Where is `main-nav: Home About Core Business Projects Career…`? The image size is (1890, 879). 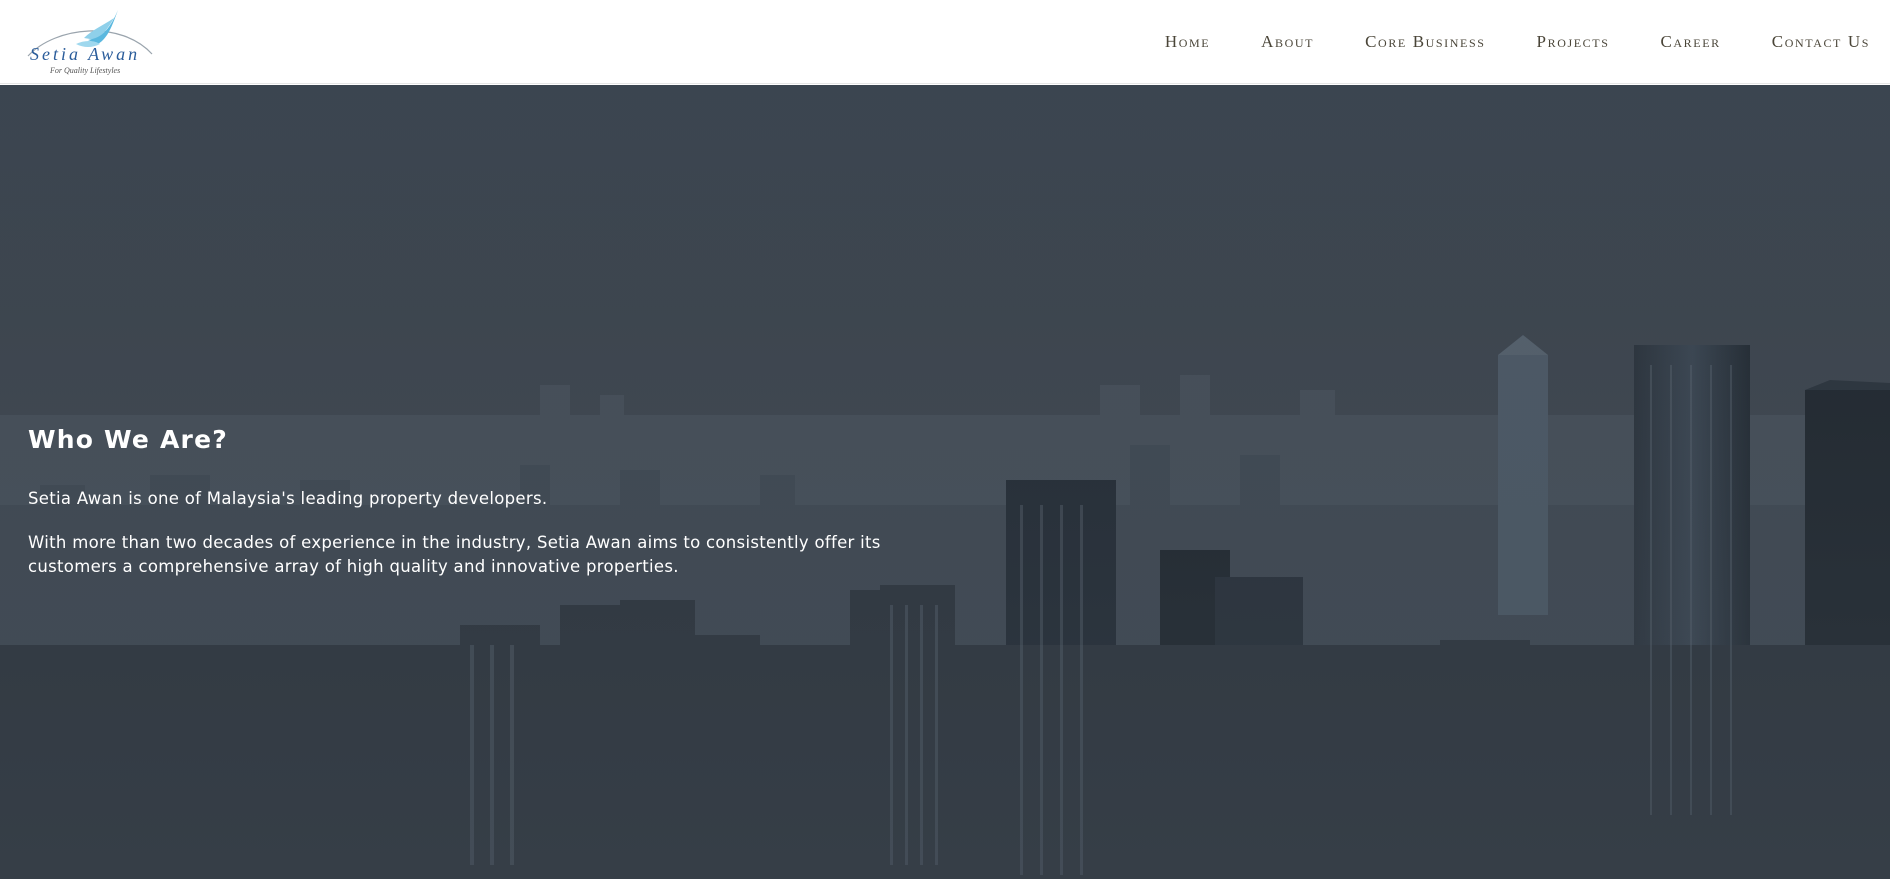 main-nav: Home About Core Business Projects Career… is located at coordinates (1492, 42).